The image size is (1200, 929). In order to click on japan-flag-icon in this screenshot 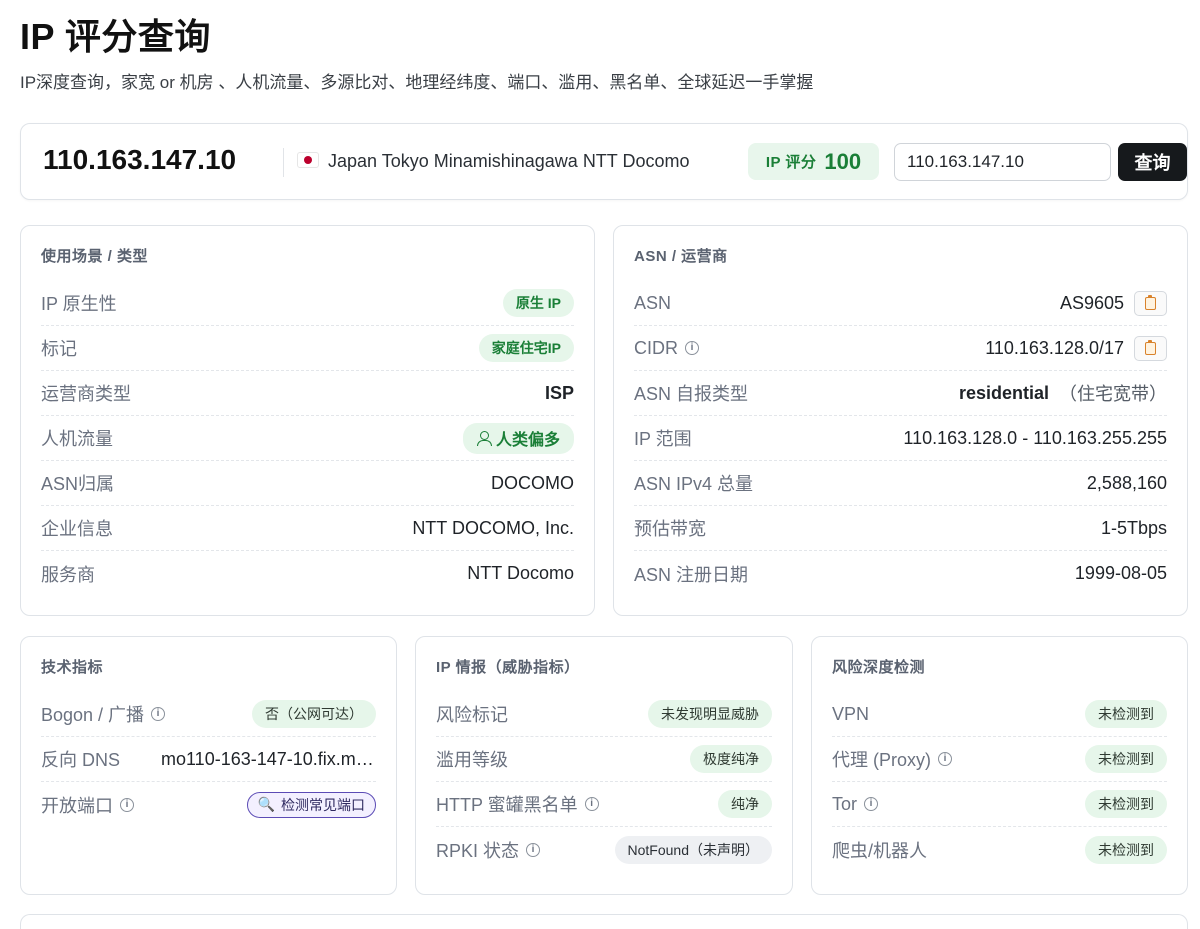, I will do `click(308, 160)`.